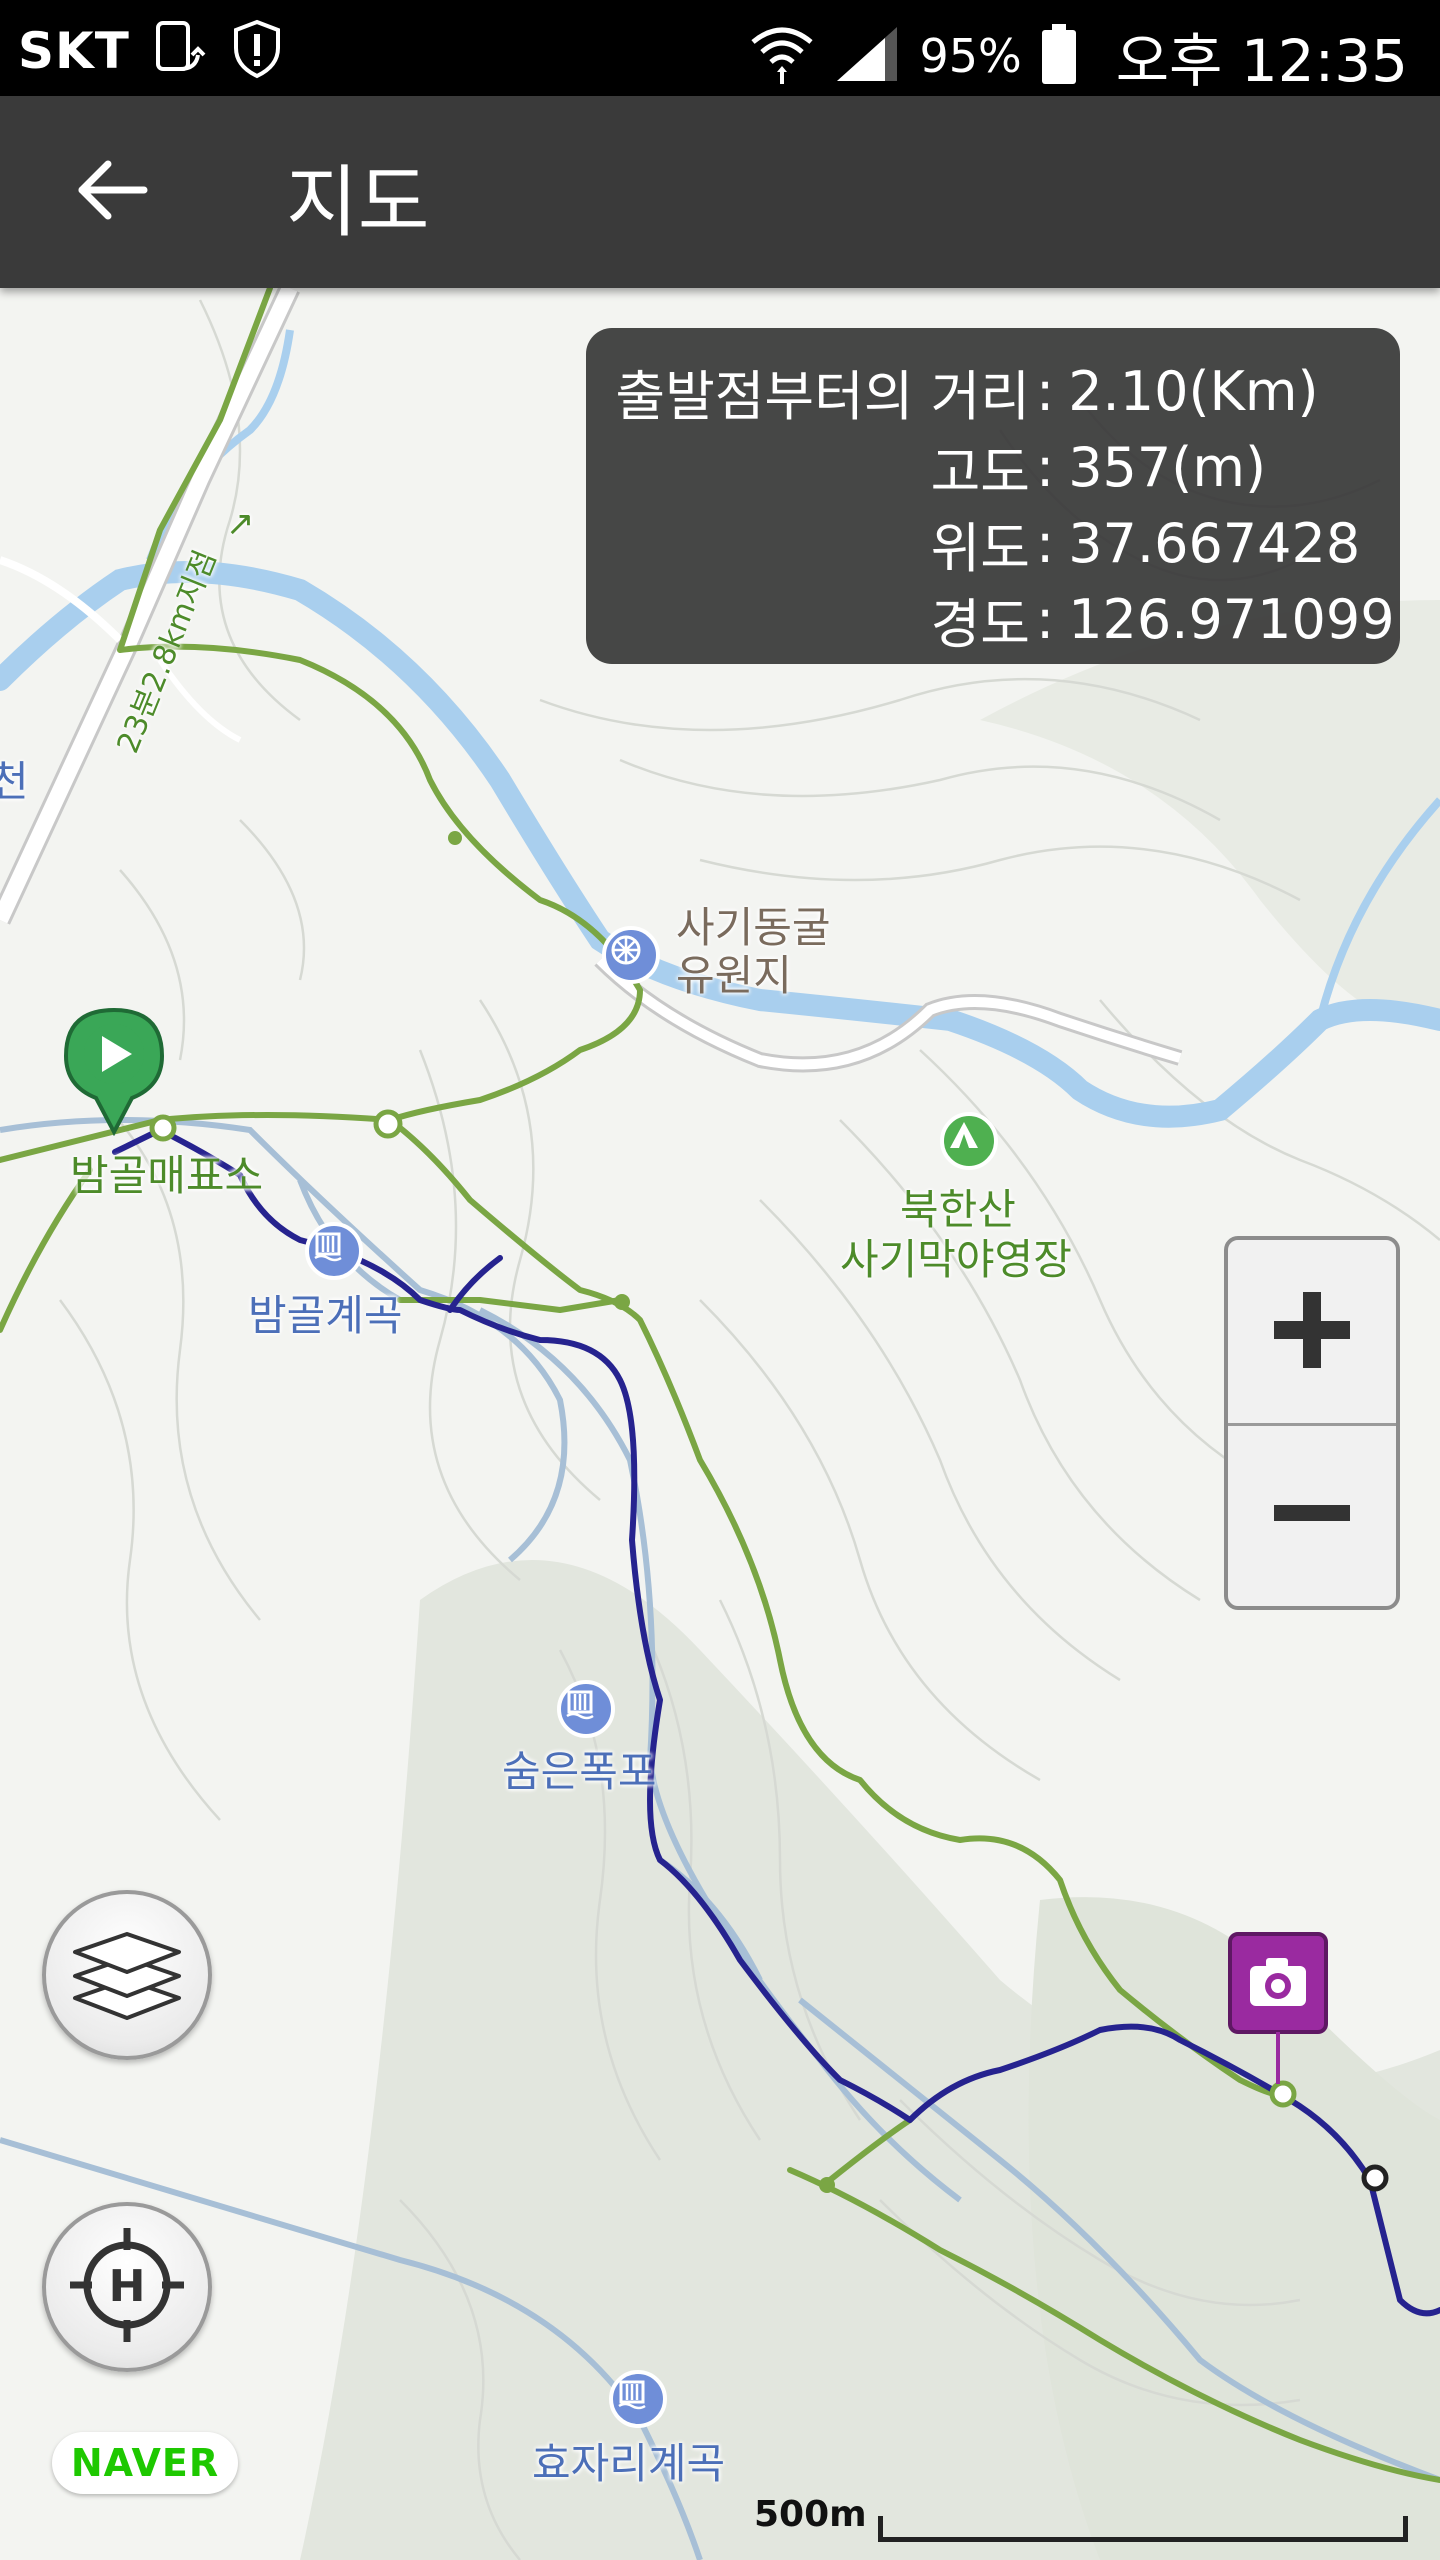  I want to click on info-row-latitude: 위도:37.667428, so click(982, 543).